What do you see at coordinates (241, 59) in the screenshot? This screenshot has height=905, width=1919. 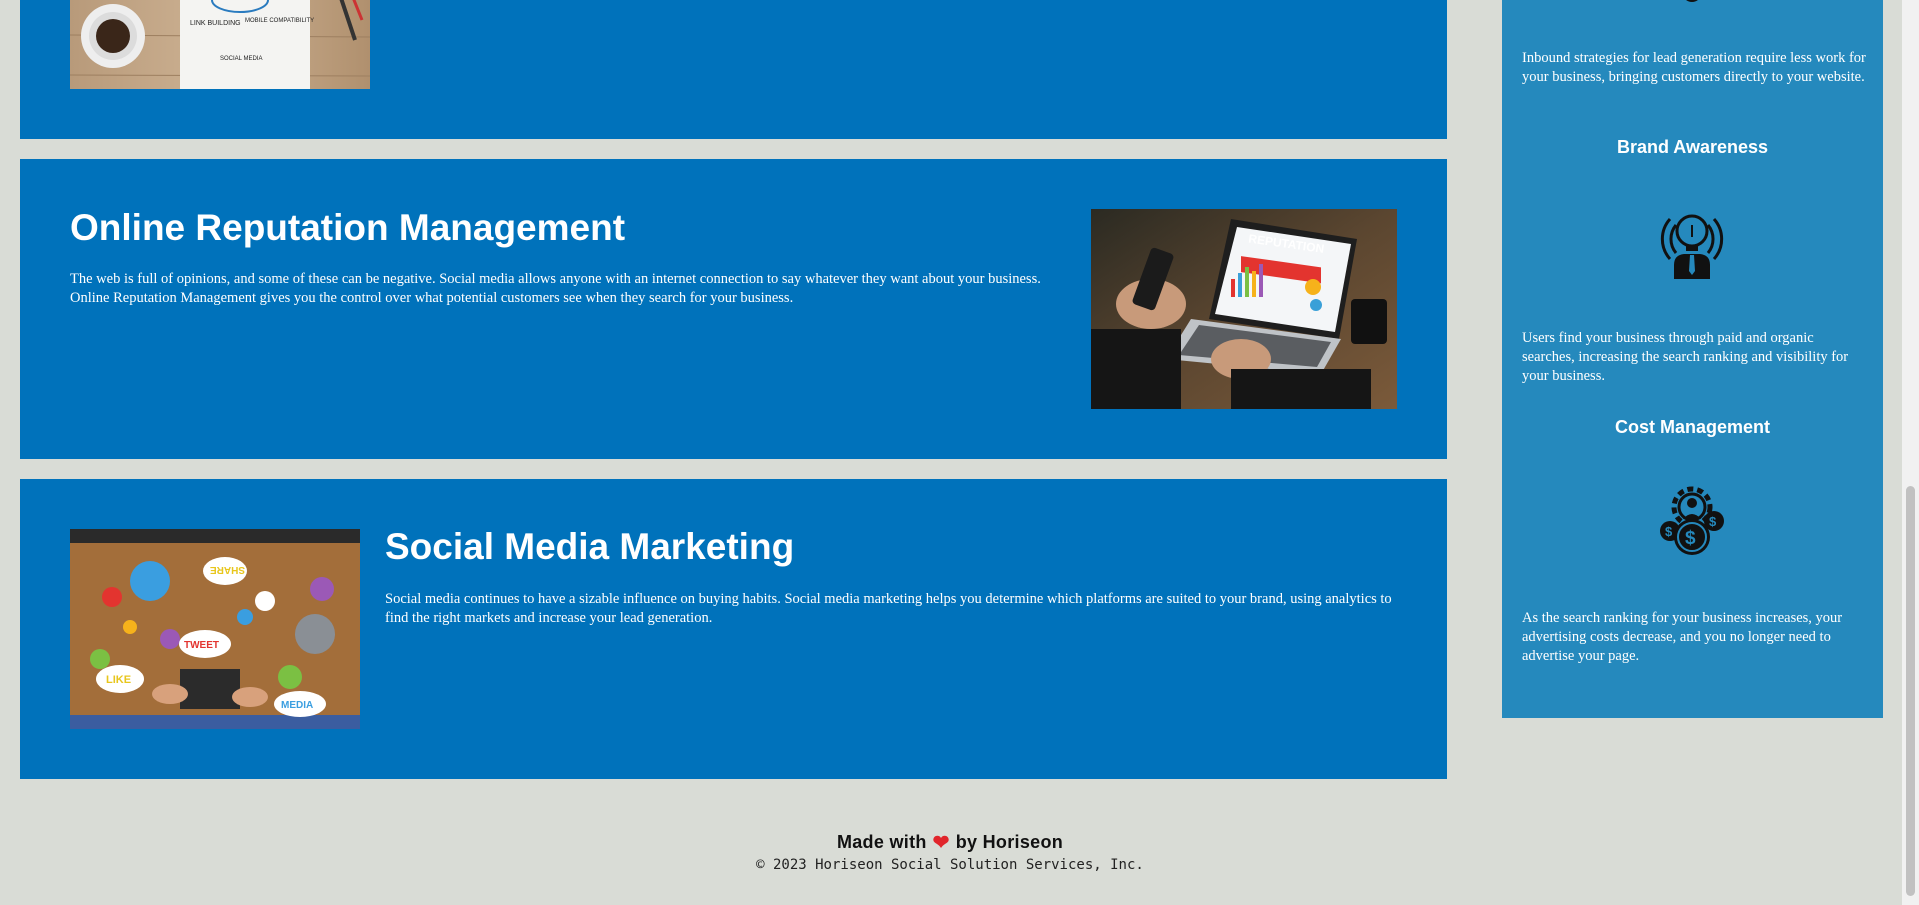 I see `seo-image-word: SOCIAL MEDIA` at bounding box center [241, 59].